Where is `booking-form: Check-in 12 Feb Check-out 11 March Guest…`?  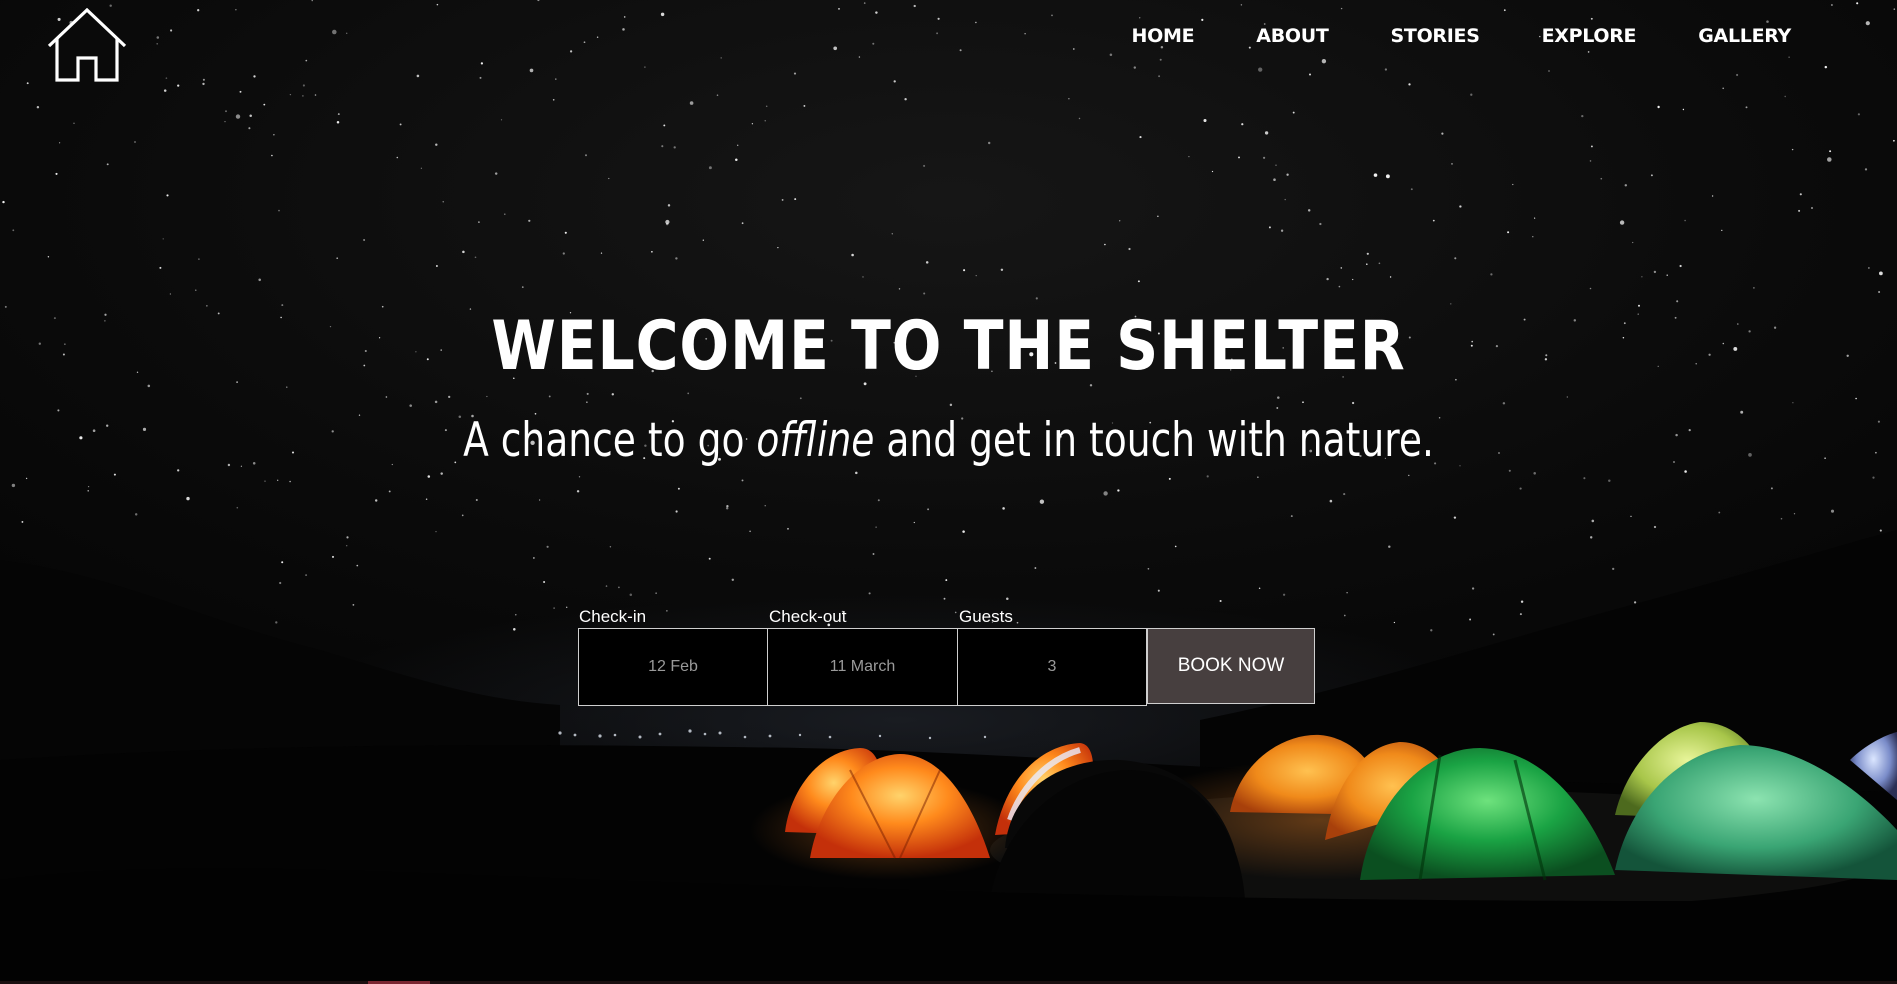
booking-form: Check-in 12 Feb Check-out 11 March Guest… is located at coordinates (946, 656).